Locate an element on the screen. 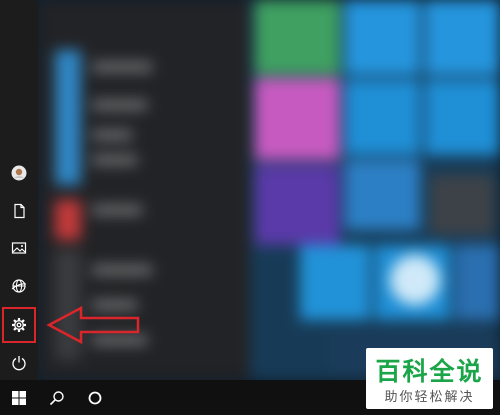 Image resolution: width=500 pixels, height=415 pixels. start-button is located at coordinates (19, 397).